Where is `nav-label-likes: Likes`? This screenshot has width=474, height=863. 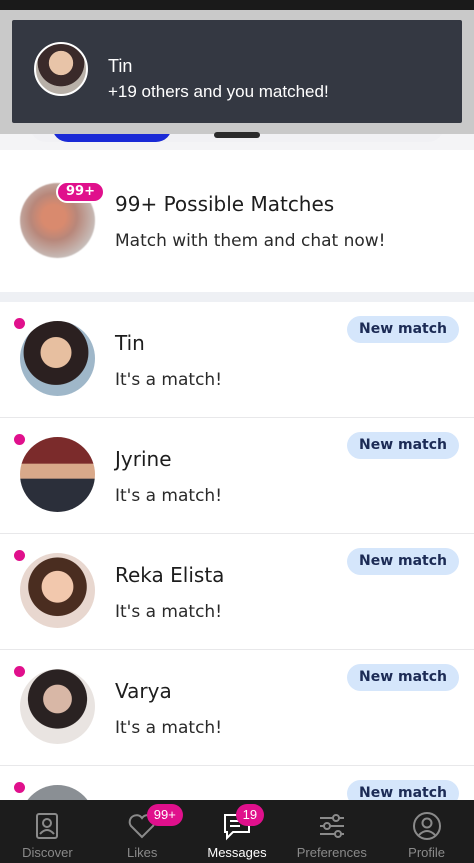
nav-label-likes: Likes is located at coordinates (142, 852).